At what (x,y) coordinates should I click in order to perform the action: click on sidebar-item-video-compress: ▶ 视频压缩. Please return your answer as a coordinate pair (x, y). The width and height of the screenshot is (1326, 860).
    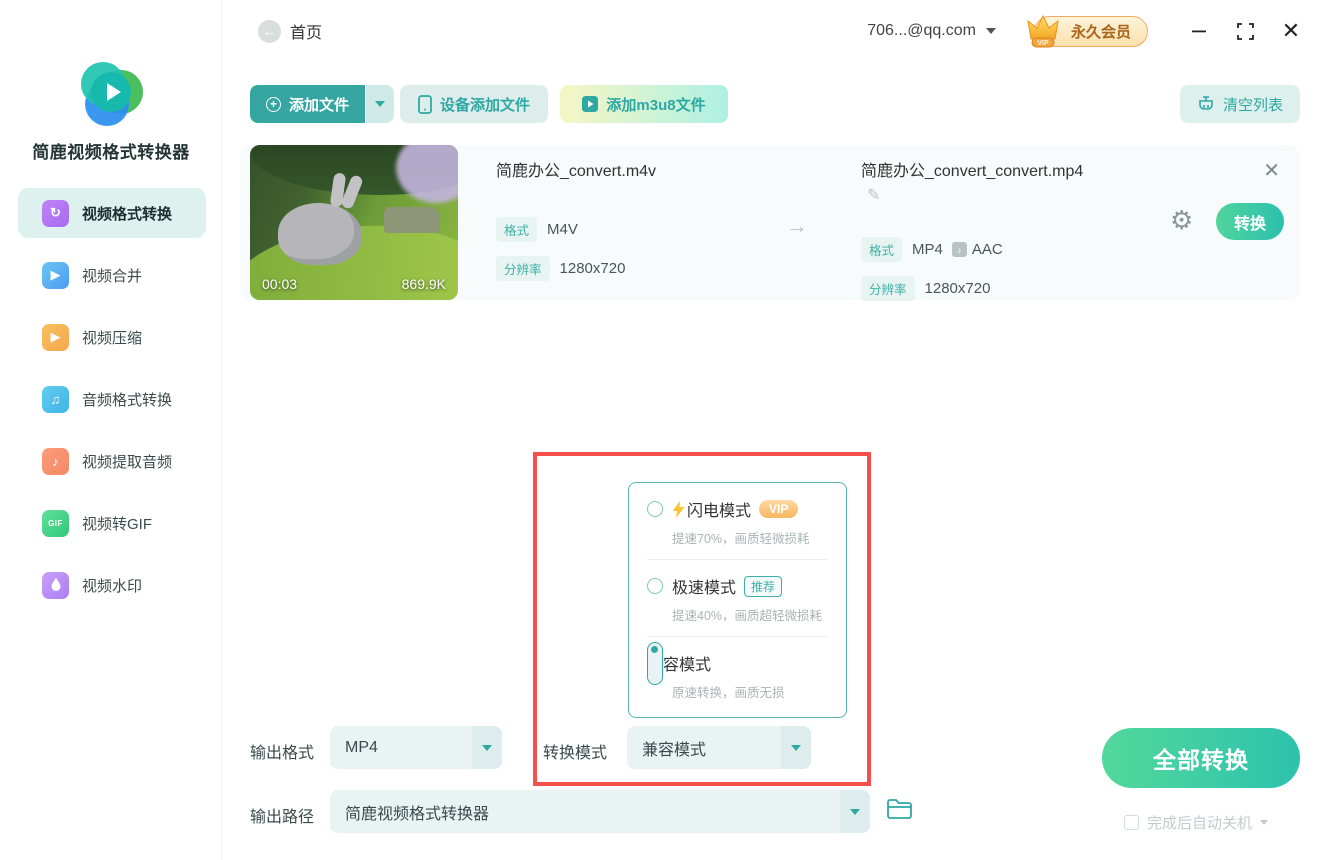
    Looking at the image, I should click on (112, 337).